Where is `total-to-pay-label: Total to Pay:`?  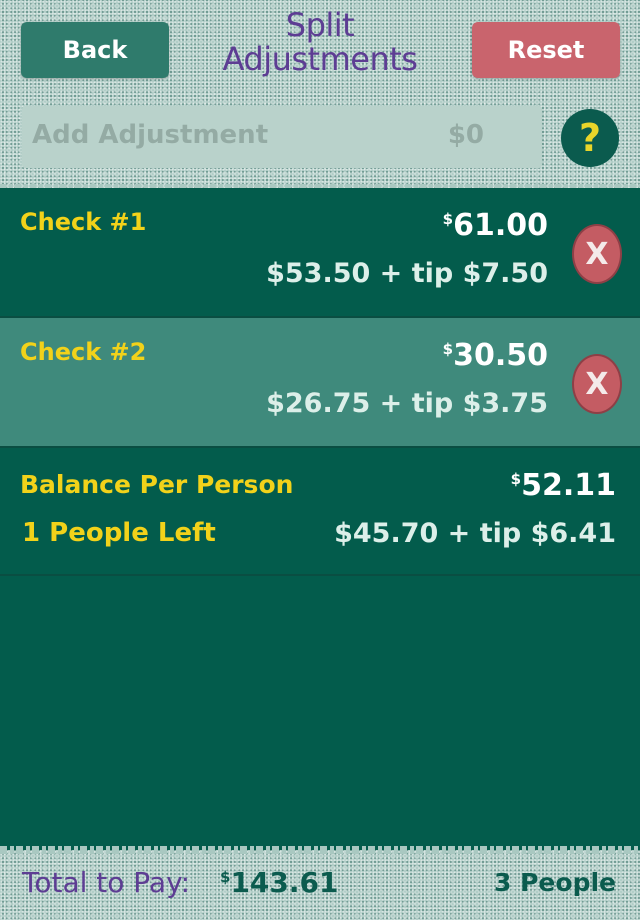 total-to-pay-label: Total to Pay: is located at coordinates (106, 882).